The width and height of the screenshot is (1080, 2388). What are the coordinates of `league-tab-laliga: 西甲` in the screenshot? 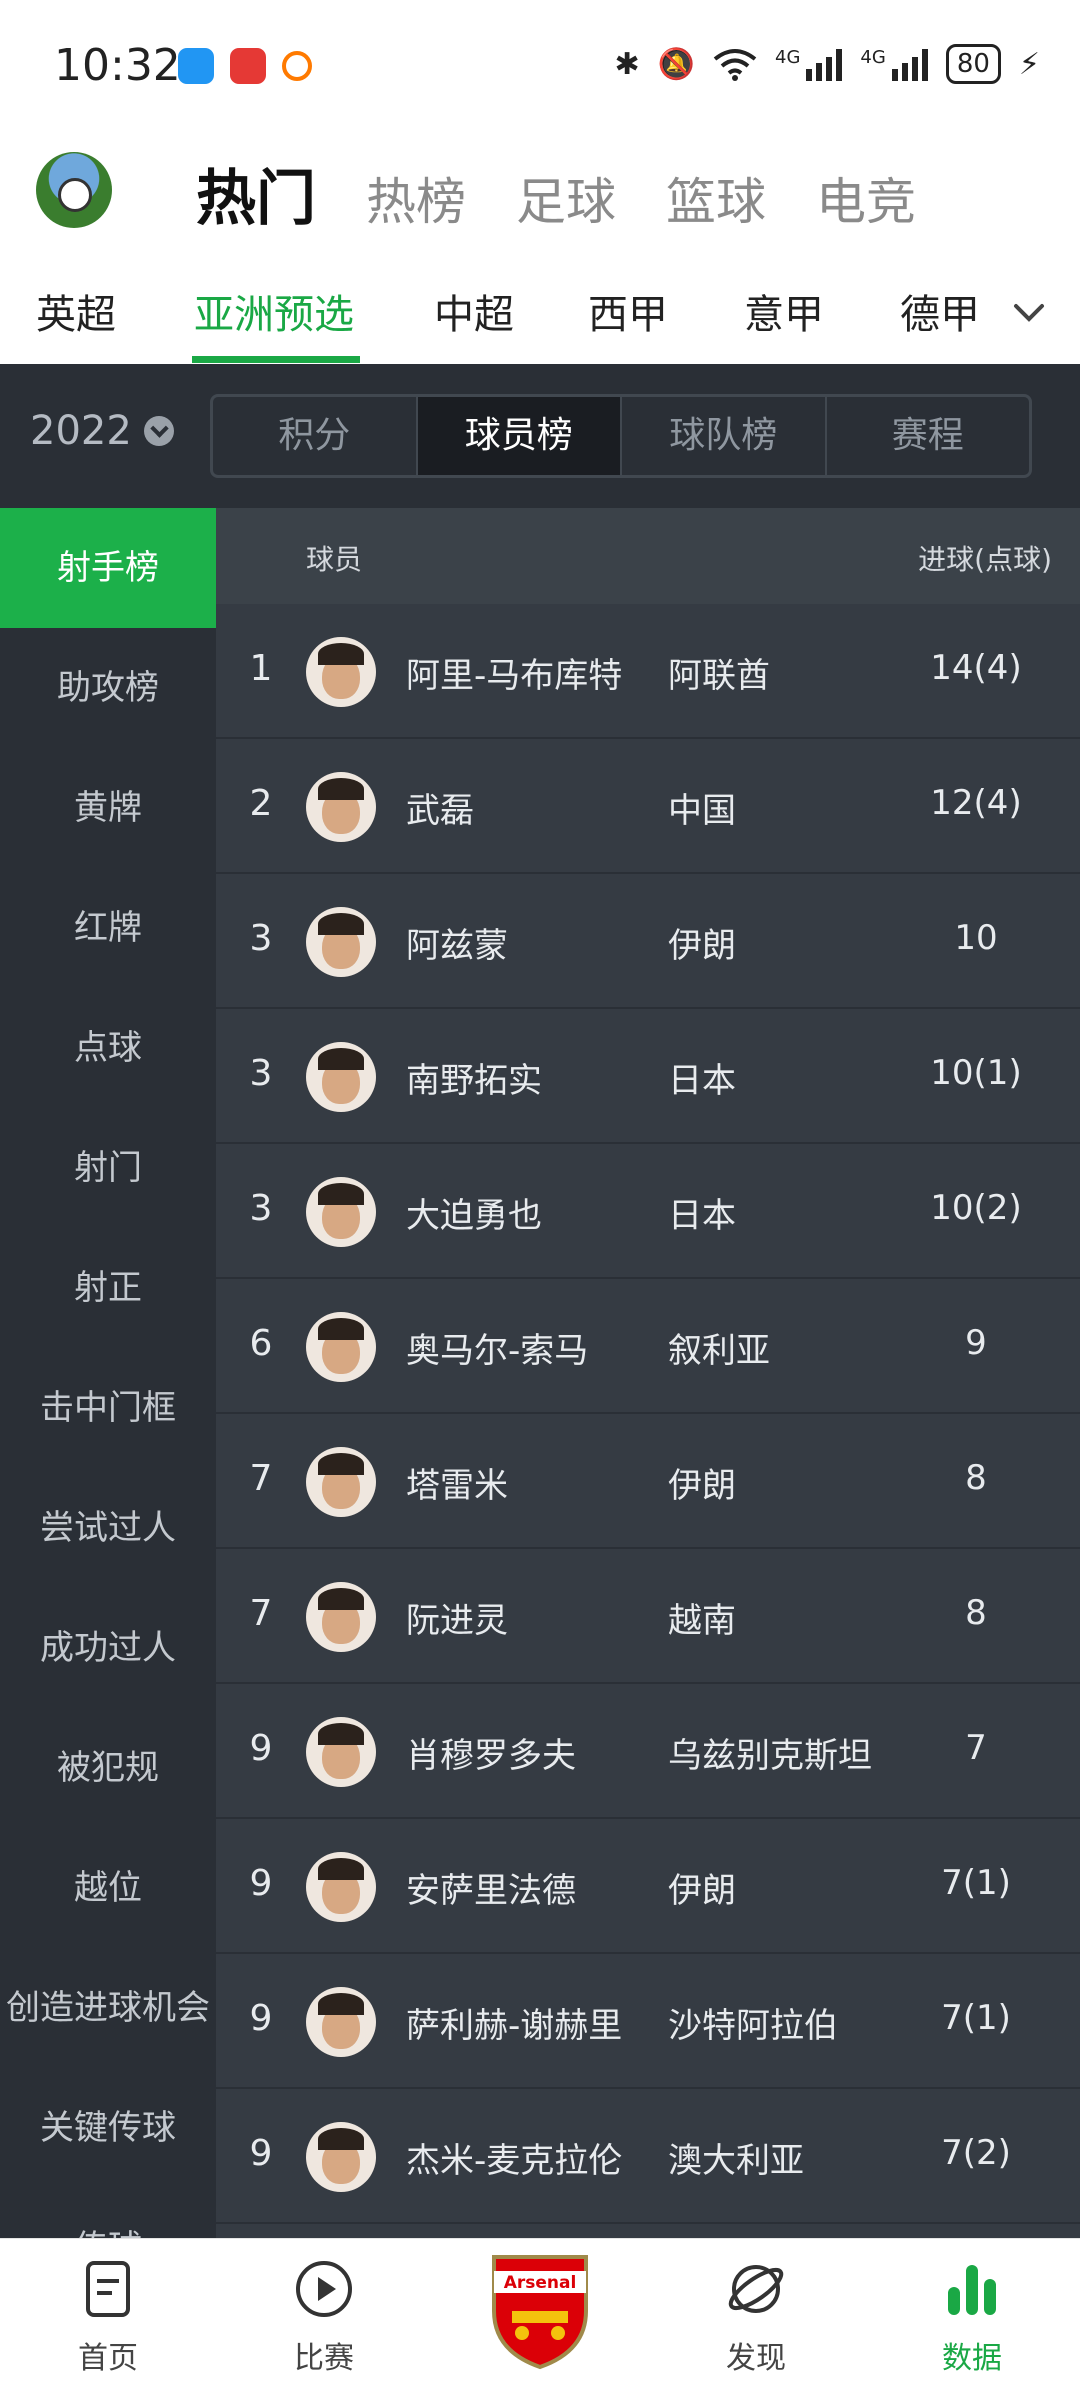 It's located at (628, 311).